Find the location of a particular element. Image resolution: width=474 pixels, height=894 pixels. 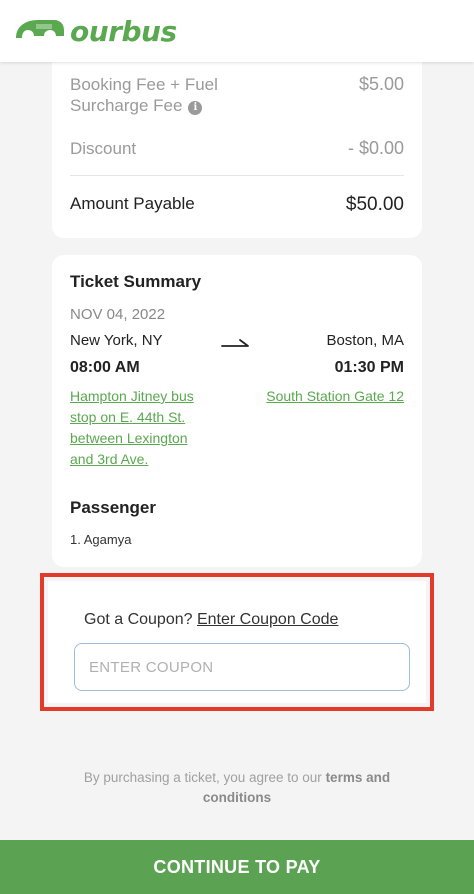

amount-payable-value: $50.00 is located at coordinates (374, 204).